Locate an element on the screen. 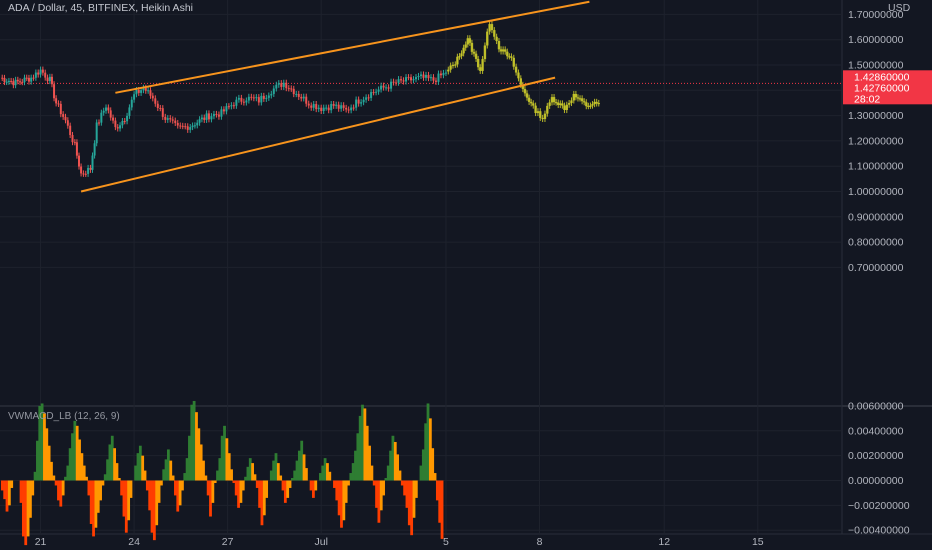 Image resolution: width=932 pixels, height=550 pixels. chart-title: ADA / Dollar, 45, BITFINEX, Heikin Ashi is located at coordinates (100, 8).